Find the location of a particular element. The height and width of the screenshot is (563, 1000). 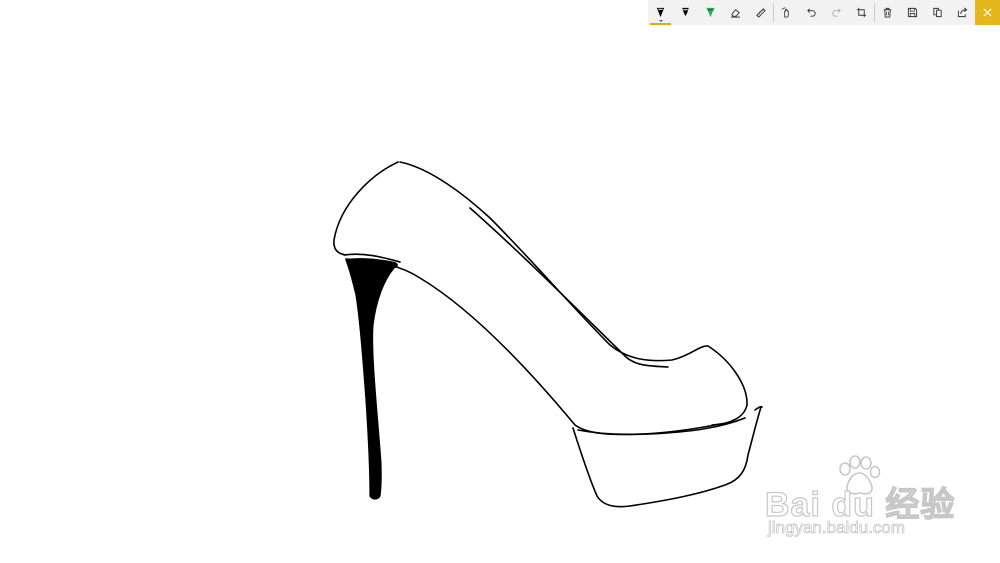

touch-writing-button is located at coordinates (786, 12).